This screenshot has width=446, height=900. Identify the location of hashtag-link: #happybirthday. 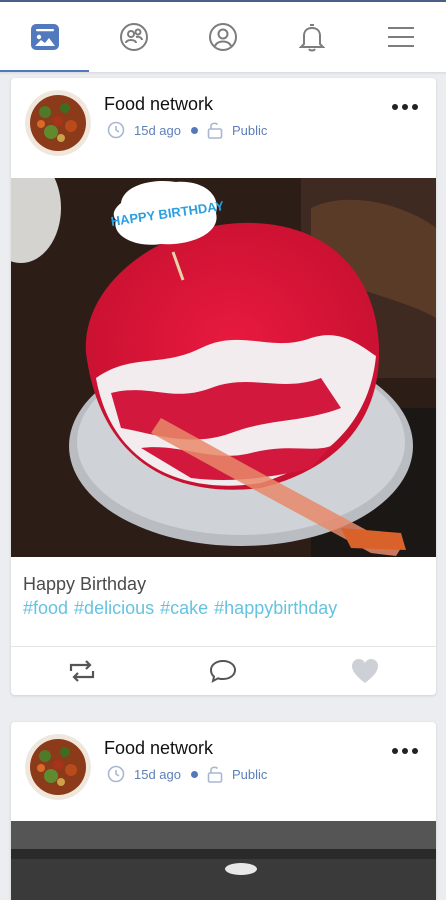
(275, 608).